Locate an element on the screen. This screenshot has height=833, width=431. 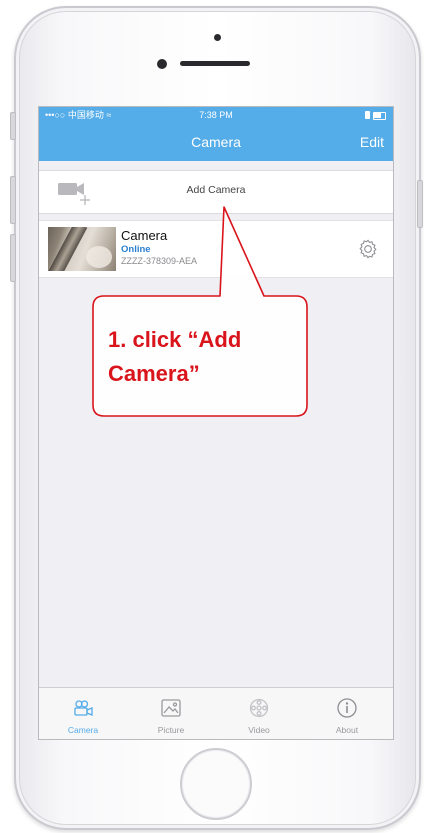
tab-about-label: About is located at coordinates (347, 730).